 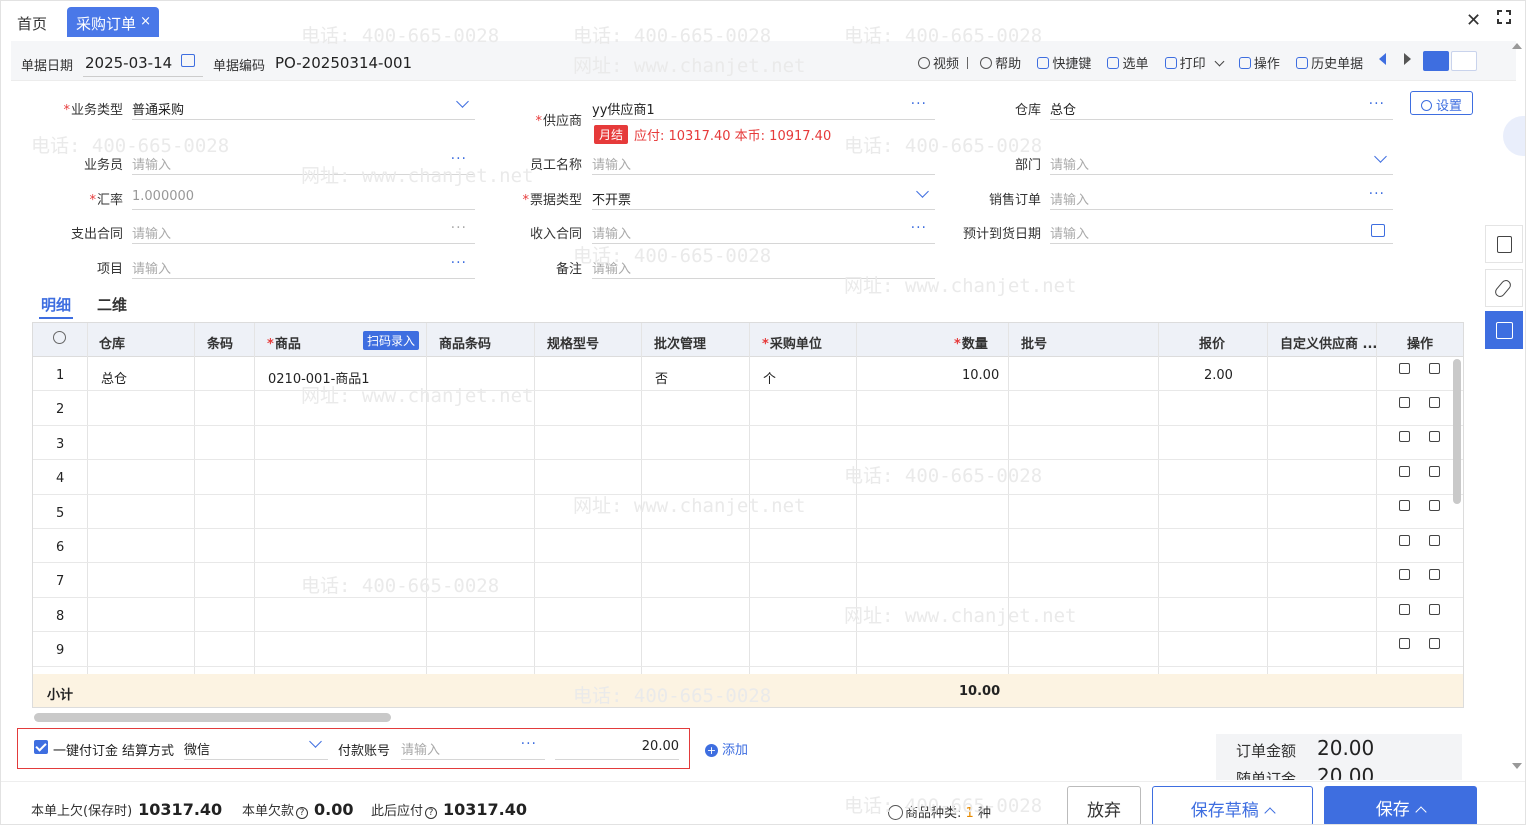 I want to click on col-batch-no: 批号, so click(x=1034, y=342).